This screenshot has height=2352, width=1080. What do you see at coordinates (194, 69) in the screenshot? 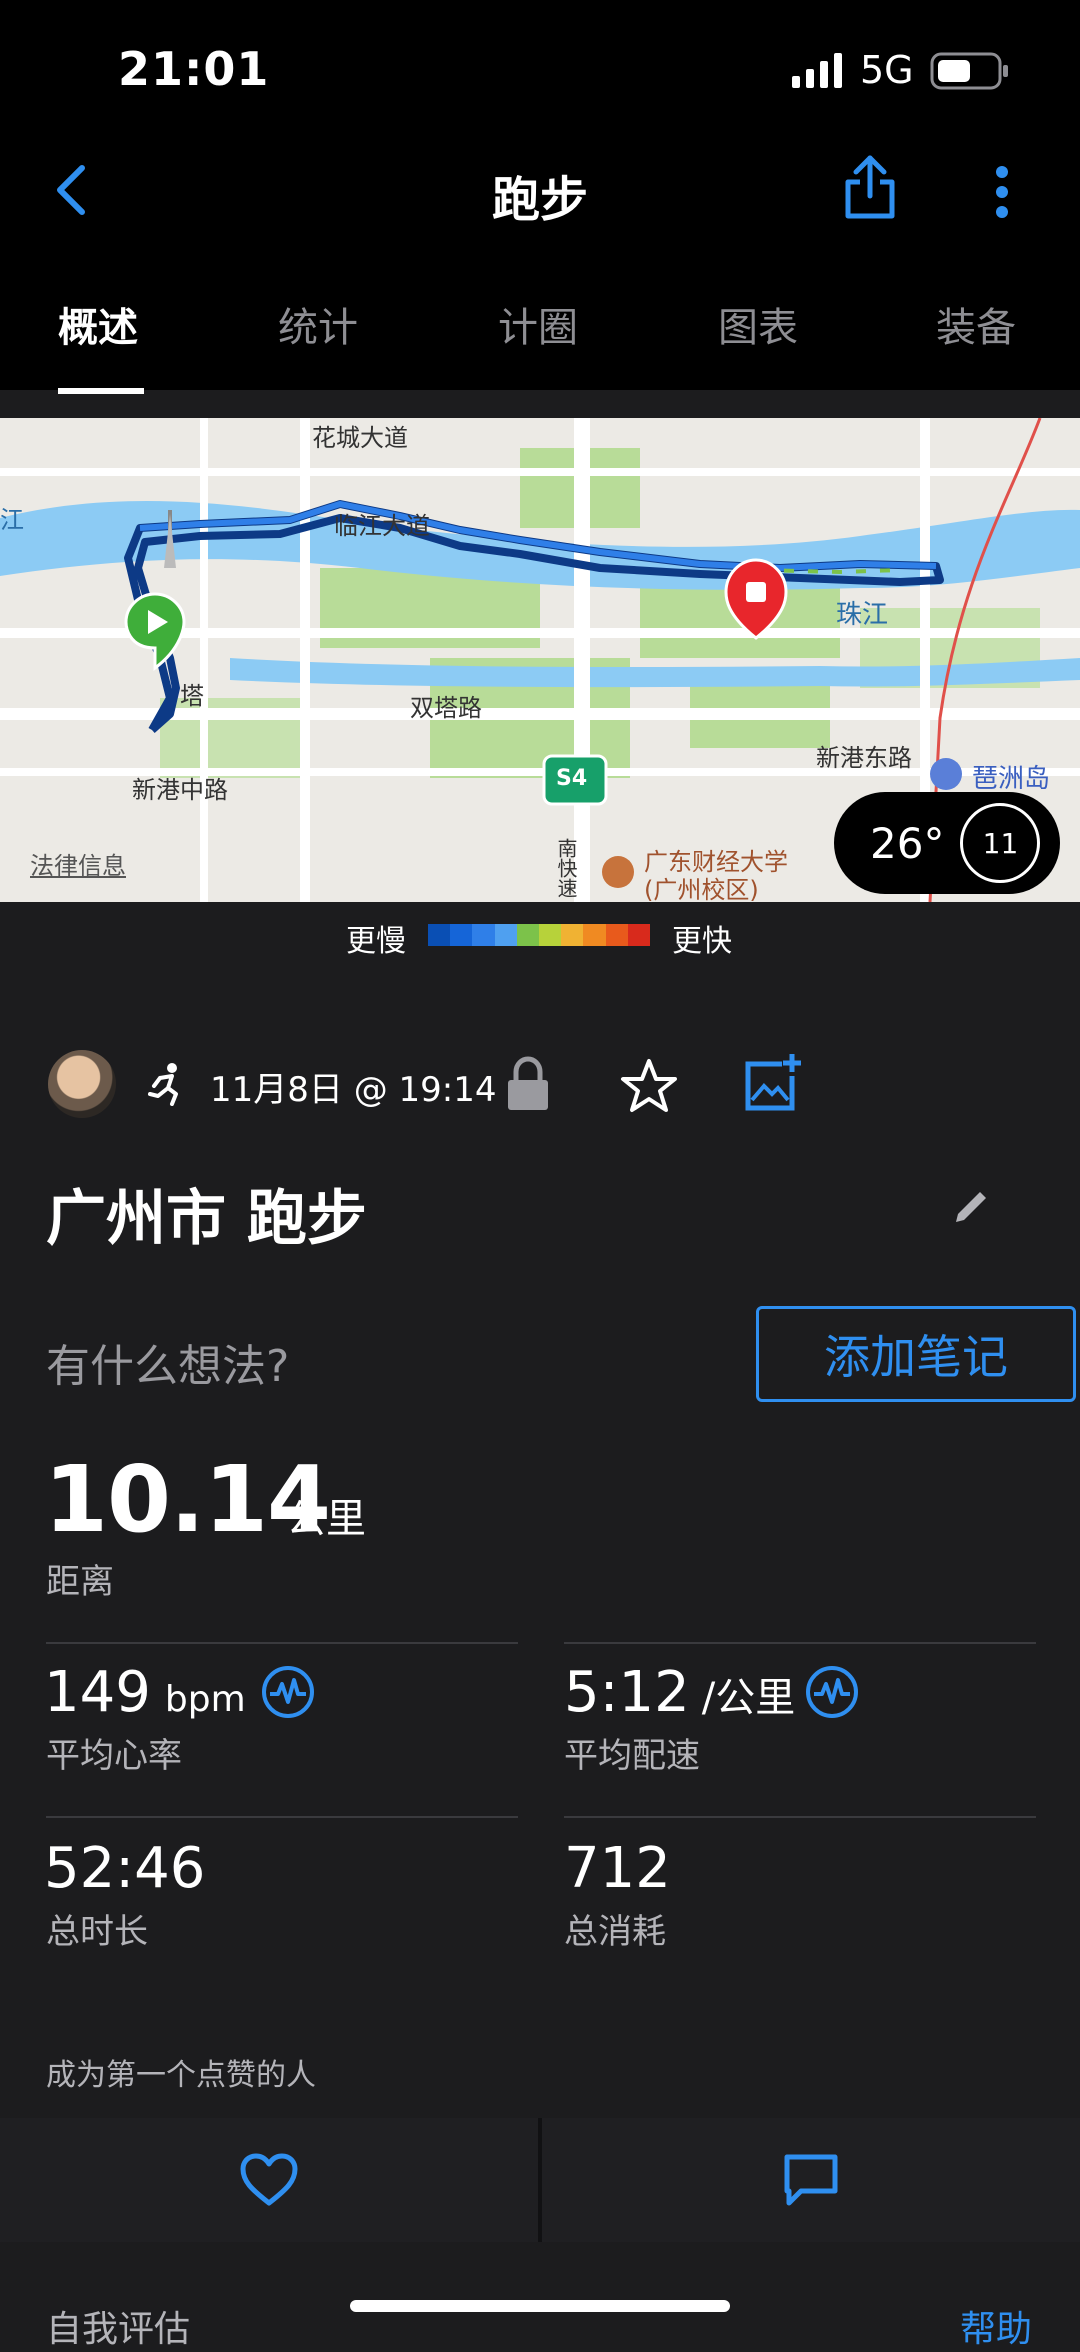
I see `status-time: 21:01` at bounding box center [194, 69].